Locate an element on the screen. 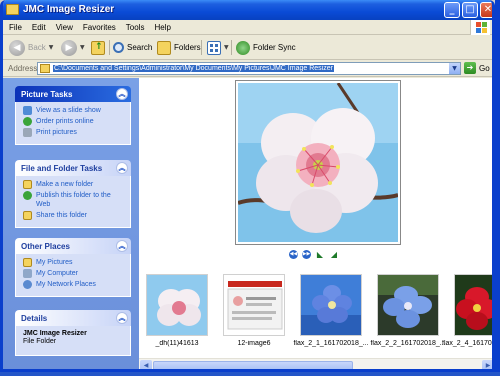 Image resolution: width=500 pixels, height=376 pixels. back-button: ◀ Back ▼ is located at coordinates (31, 47).